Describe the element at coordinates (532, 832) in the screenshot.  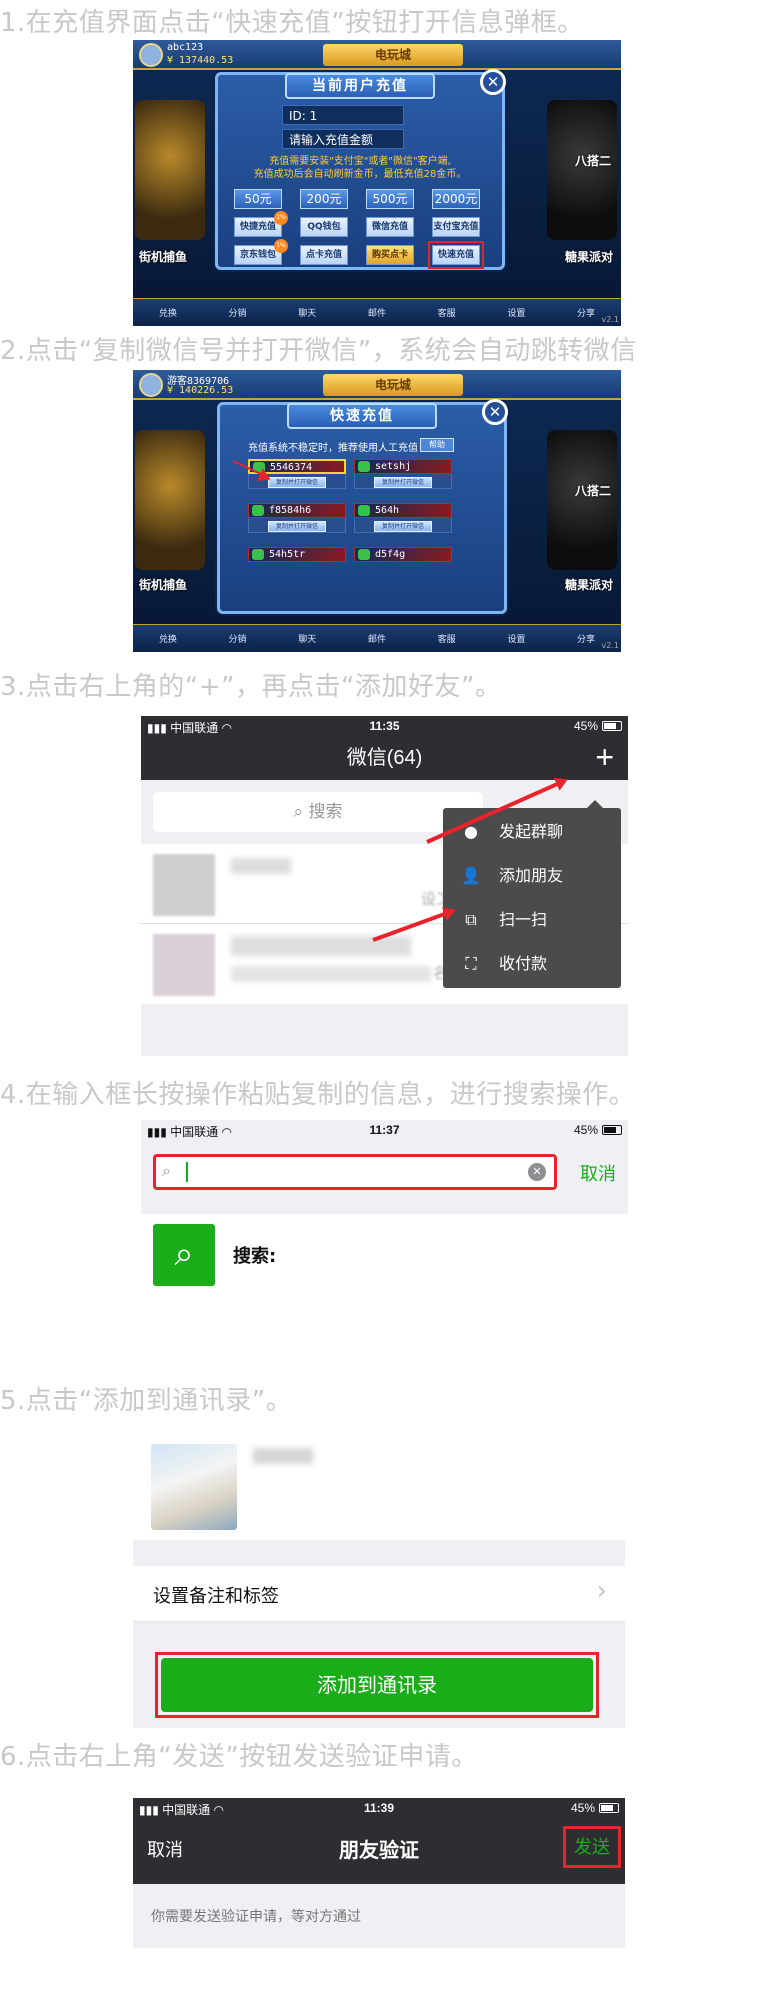
I see `menu-start-group-chat: ● 发起群聊` at that location.